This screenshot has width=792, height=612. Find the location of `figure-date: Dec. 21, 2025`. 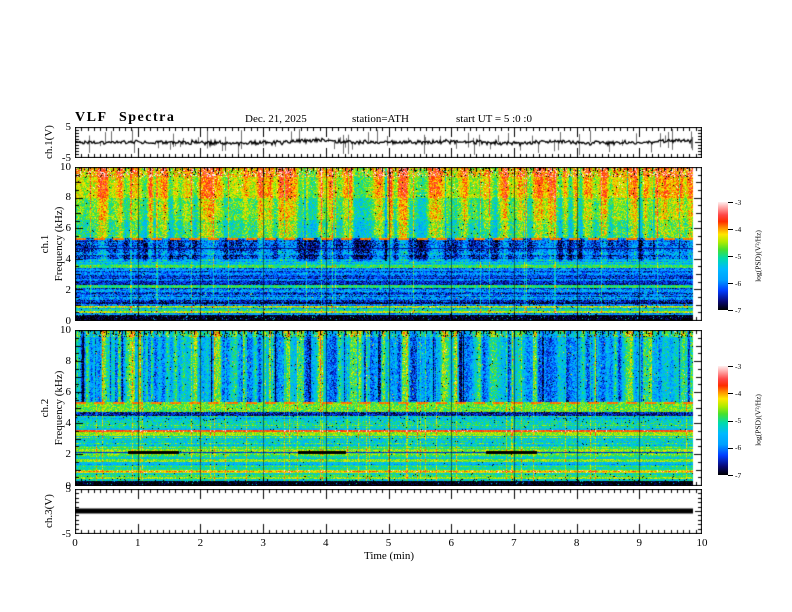

figure-date: Dec. 21, 2025 is located at coordinates (276, 119).